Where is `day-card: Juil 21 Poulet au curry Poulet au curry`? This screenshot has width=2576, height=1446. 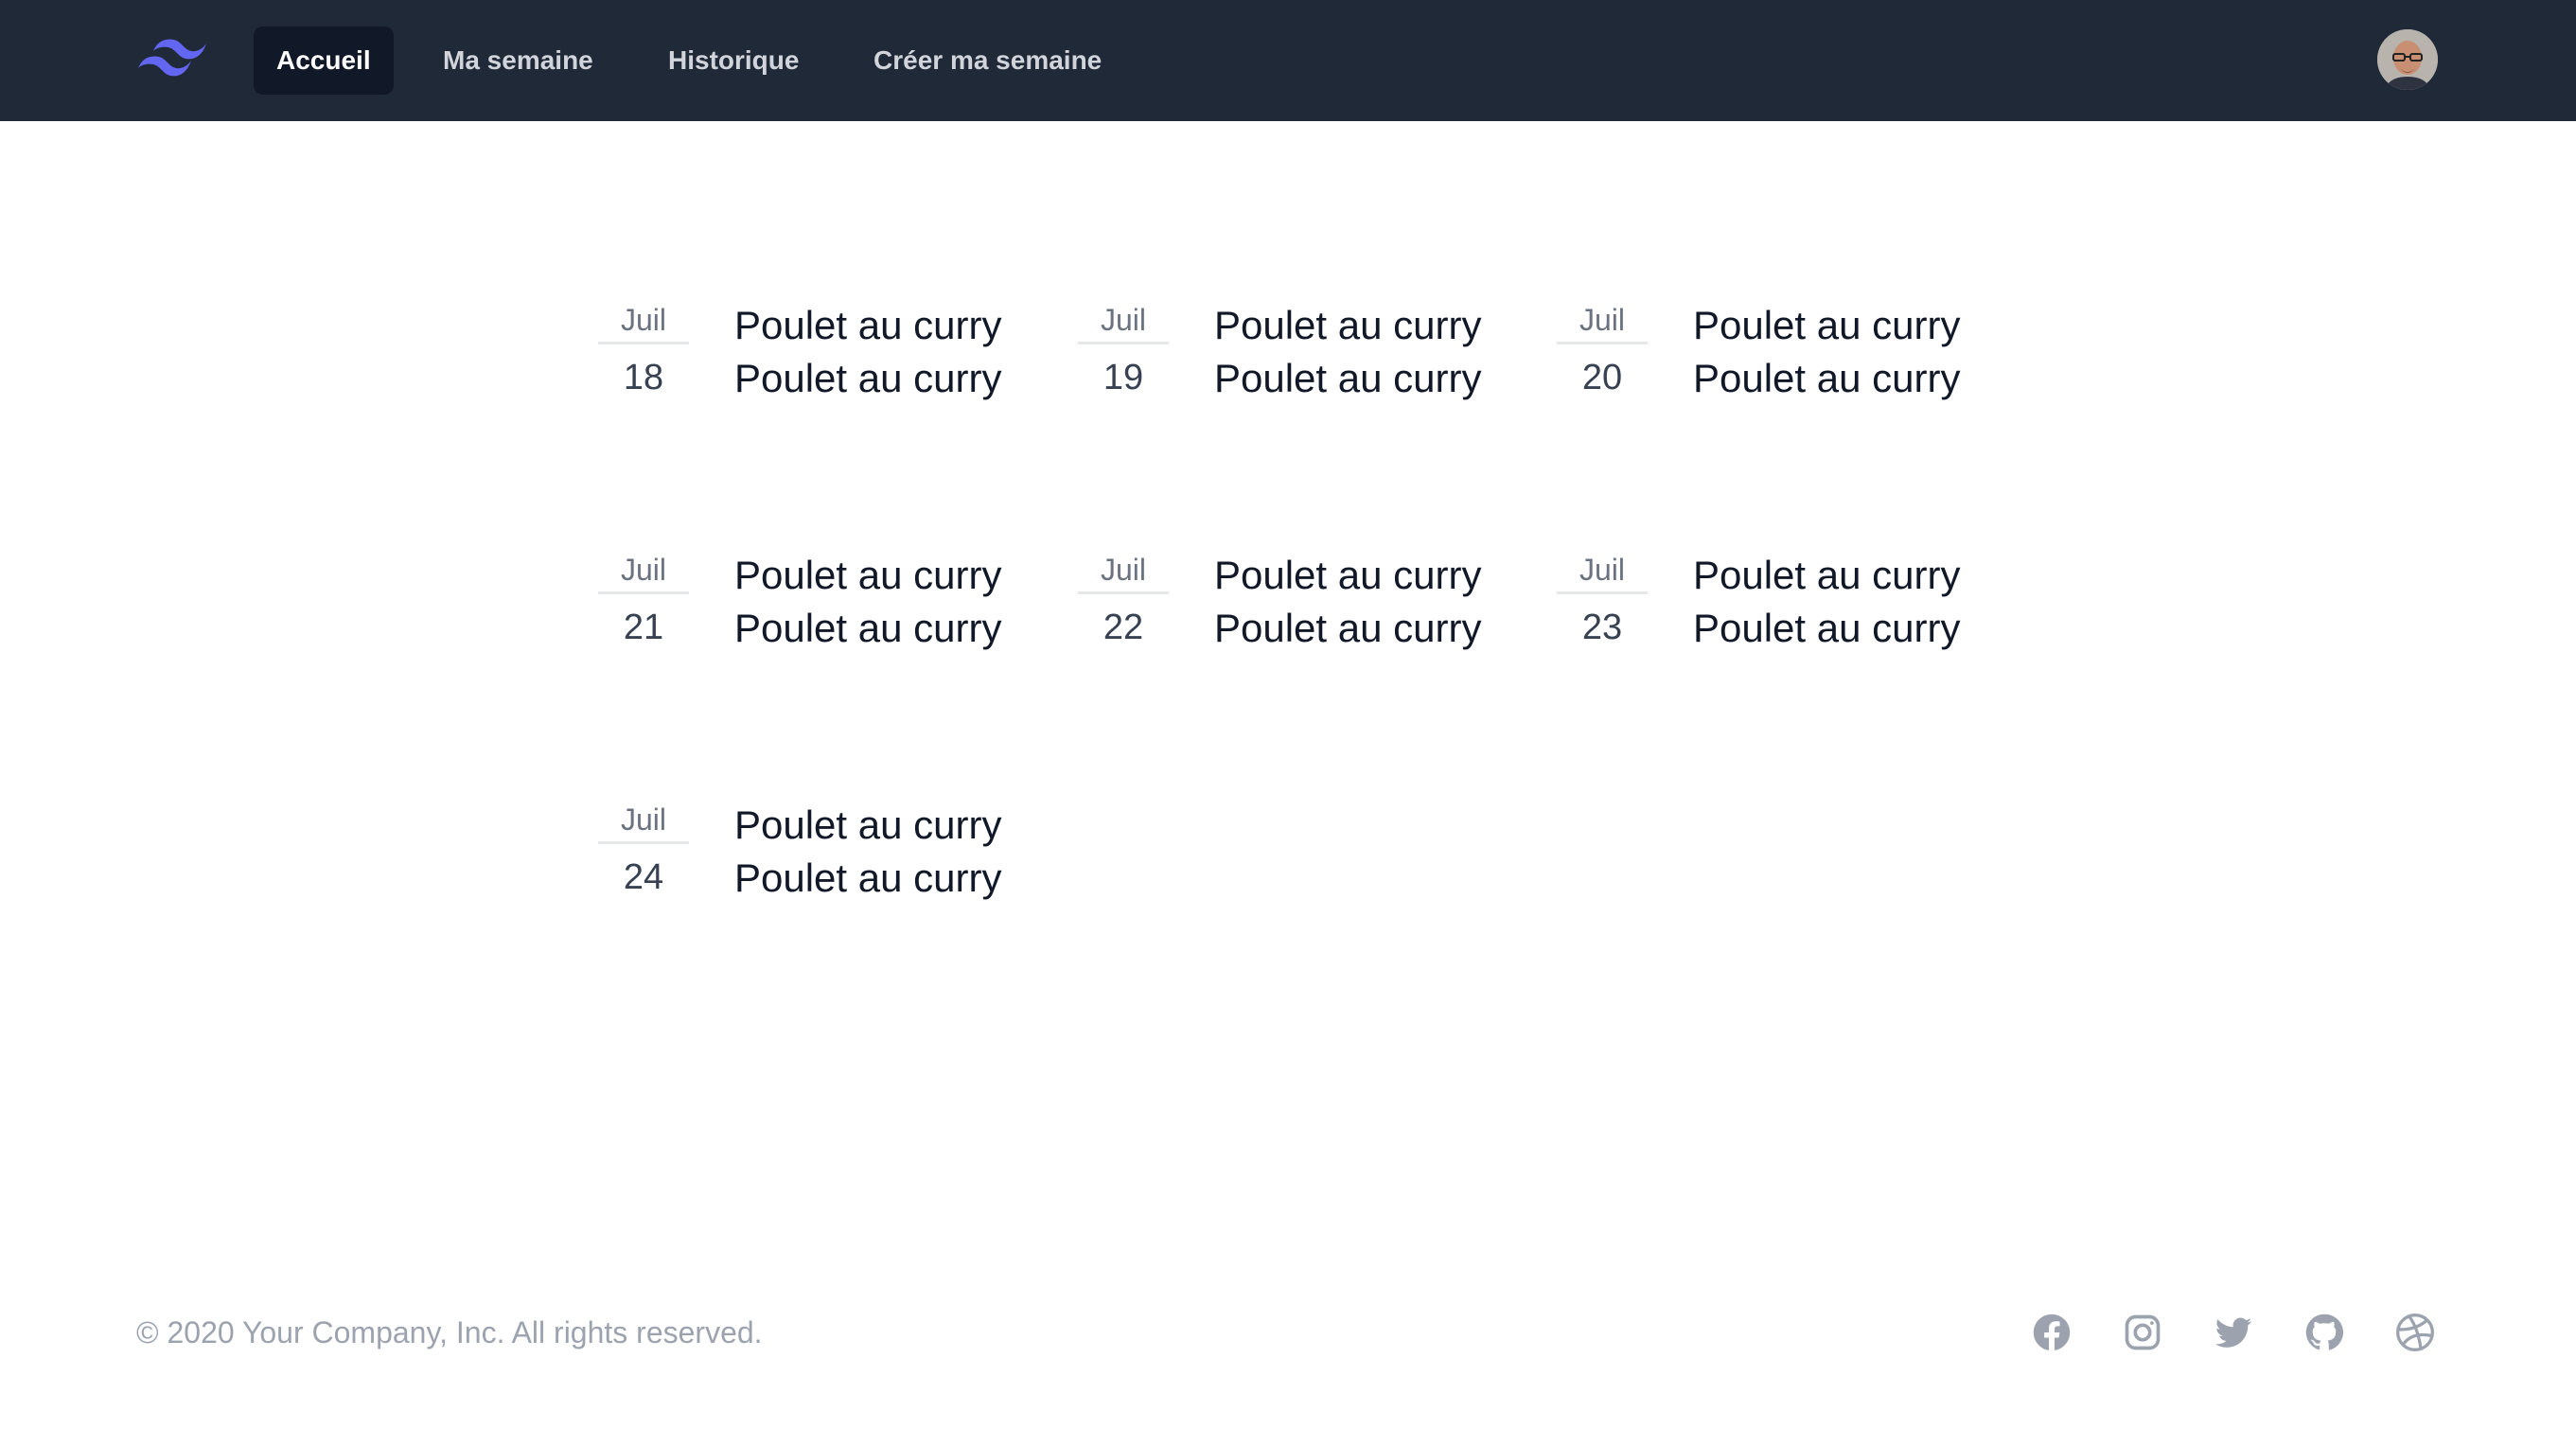
day-card: Juil 21 Poulet au curry Poulet au curry is located at coordinates (820, 606).